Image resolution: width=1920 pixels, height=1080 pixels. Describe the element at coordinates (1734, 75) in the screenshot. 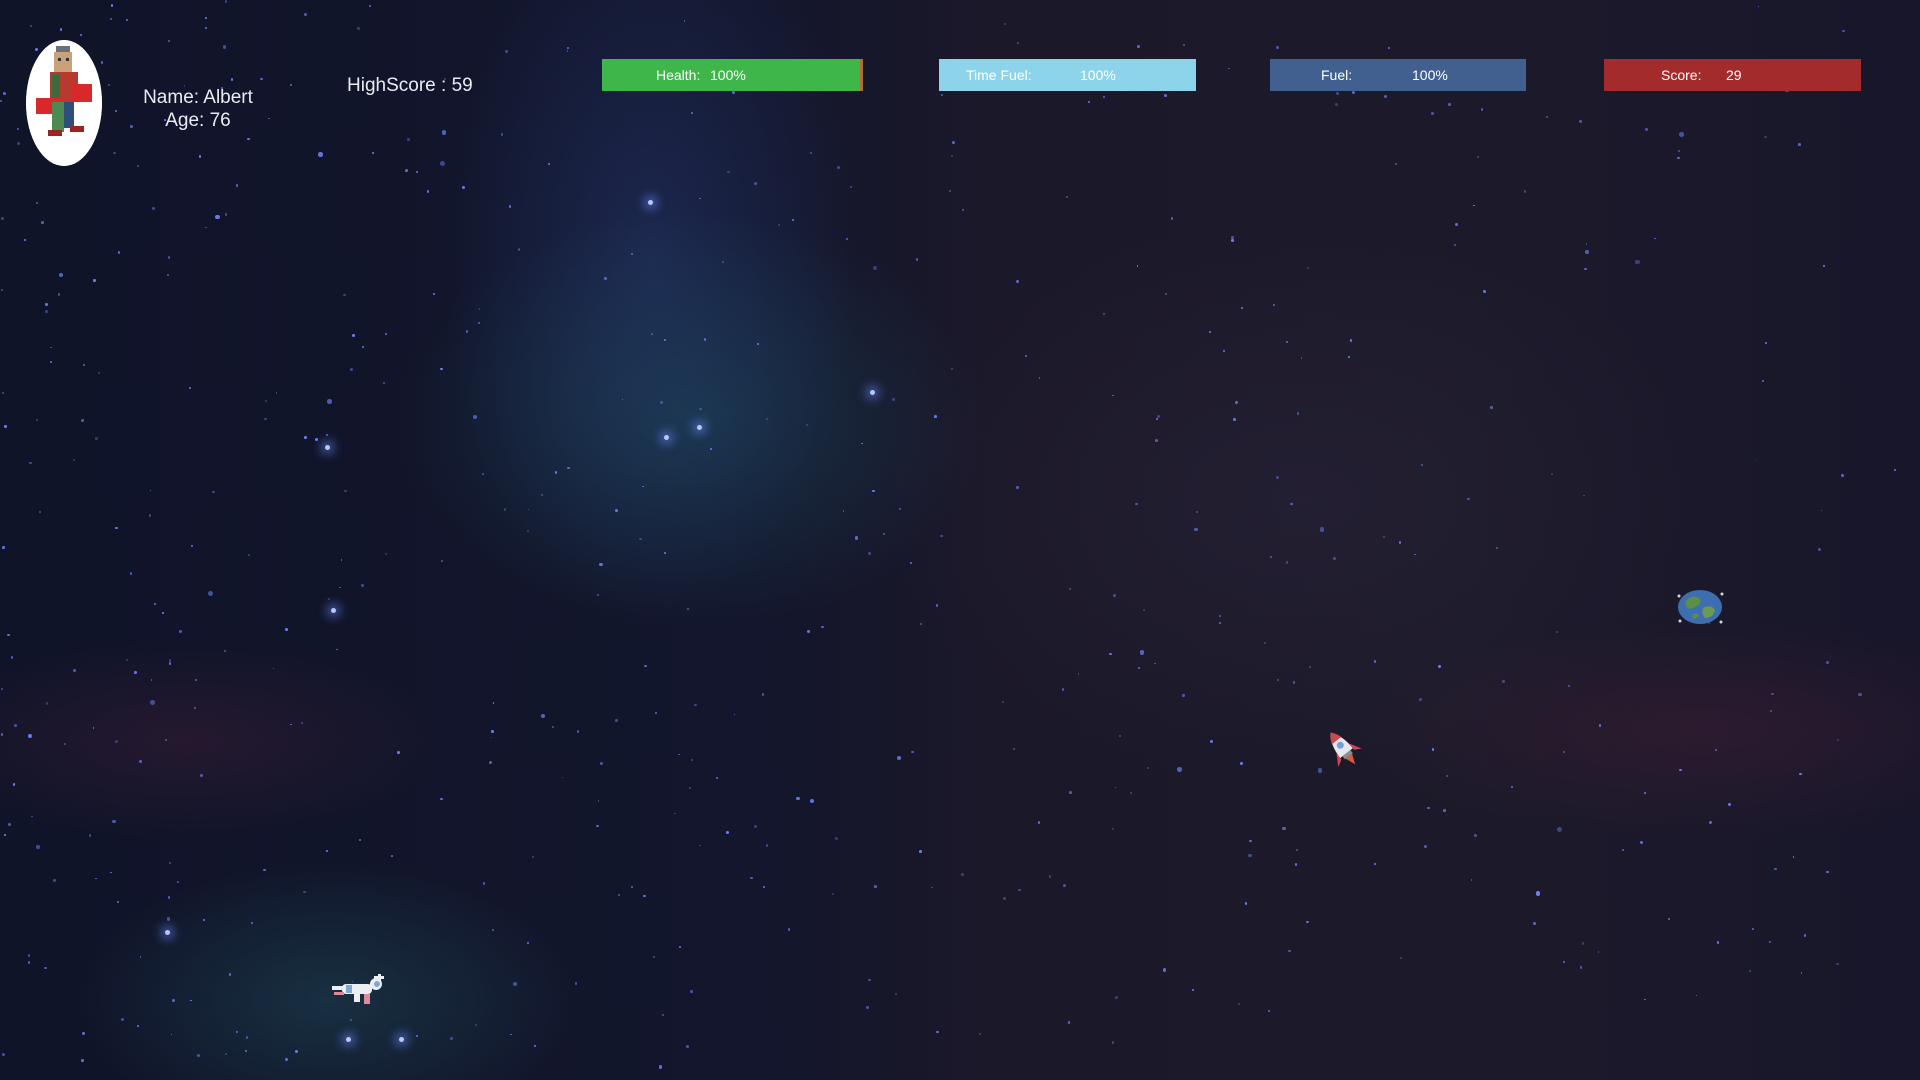

I see `score-value: 29` at that location.